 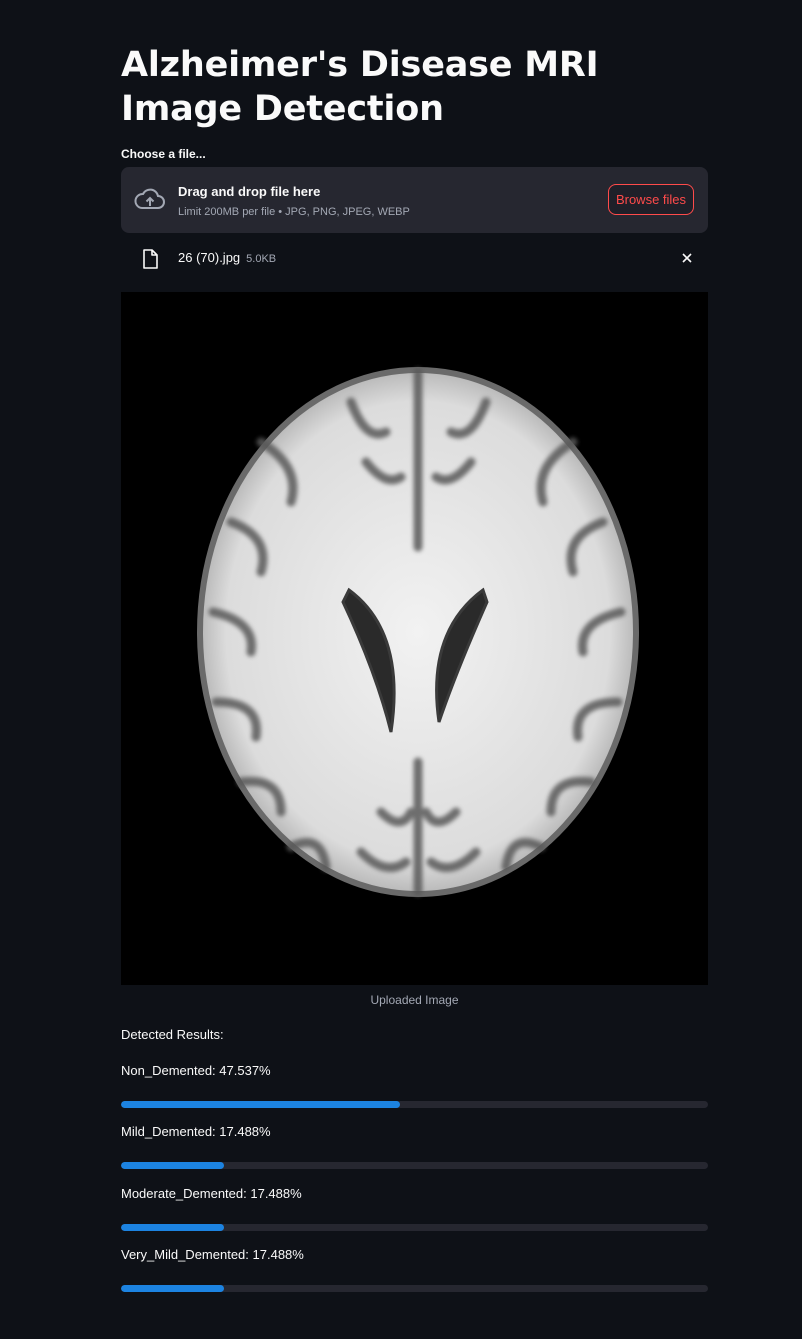 I want to click on result-progress-mild-demented, so click(x=414, y=1165).